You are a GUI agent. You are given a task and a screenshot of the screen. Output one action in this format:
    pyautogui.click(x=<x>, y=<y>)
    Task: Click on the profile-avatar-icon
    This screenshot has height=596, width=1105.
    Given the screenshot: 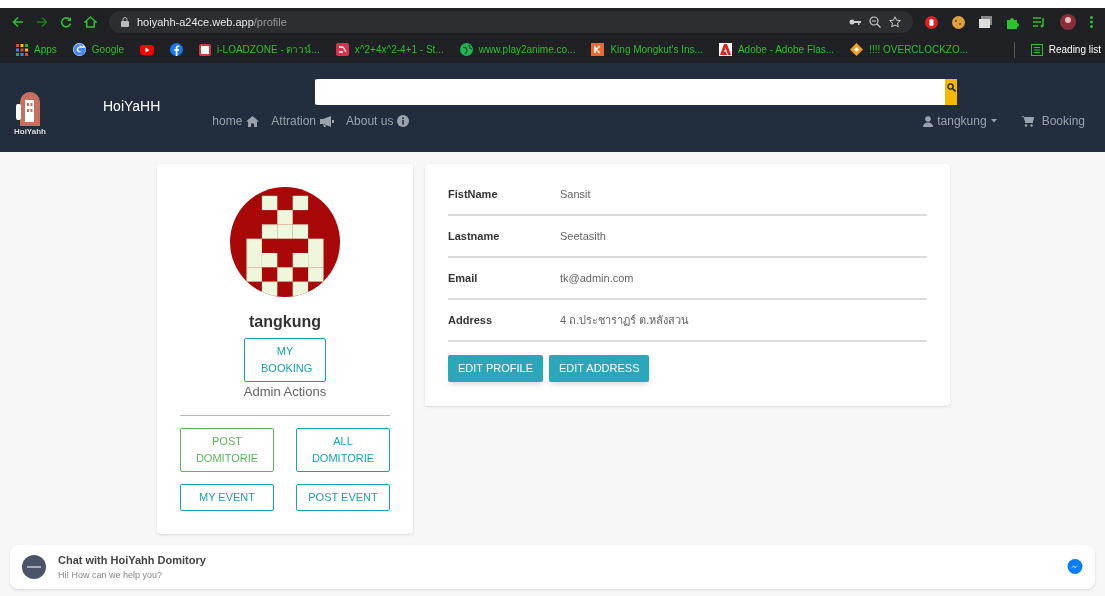 What is the action you would take?
    pyautogui.click(x=1068, y=22)
    